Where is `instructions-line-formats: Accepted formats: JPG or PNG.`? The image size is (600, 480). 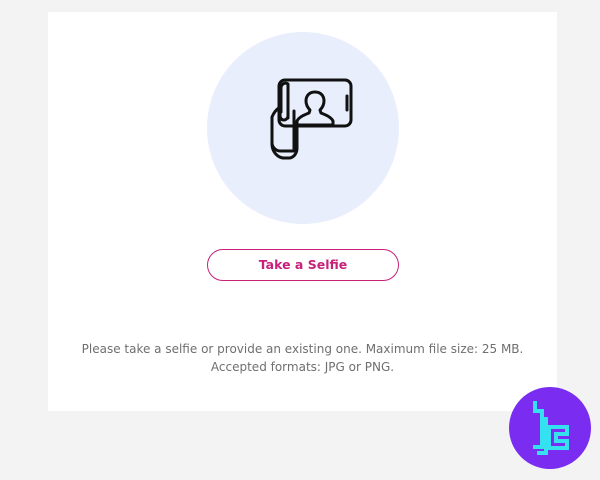 instructions-line-formats: Accepted formats: JPG or PNG. is located at coordinates (302, 367).